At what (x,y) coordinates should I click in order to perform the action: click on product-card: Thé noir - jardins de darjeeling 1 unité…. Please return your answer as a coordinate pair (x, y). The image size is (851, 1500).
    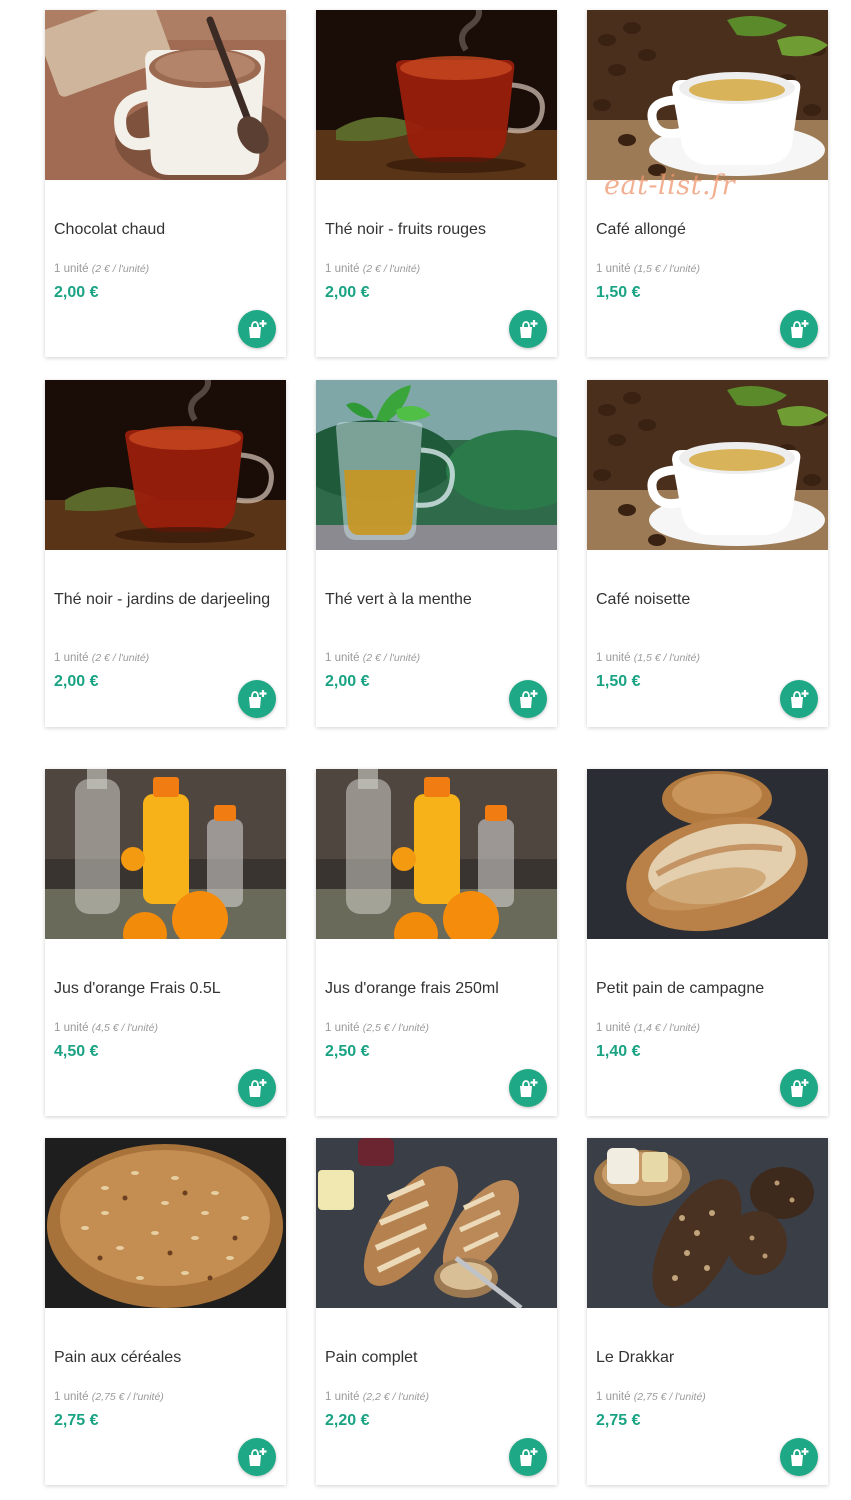
    Looking at the image, I should click on (165, 553).